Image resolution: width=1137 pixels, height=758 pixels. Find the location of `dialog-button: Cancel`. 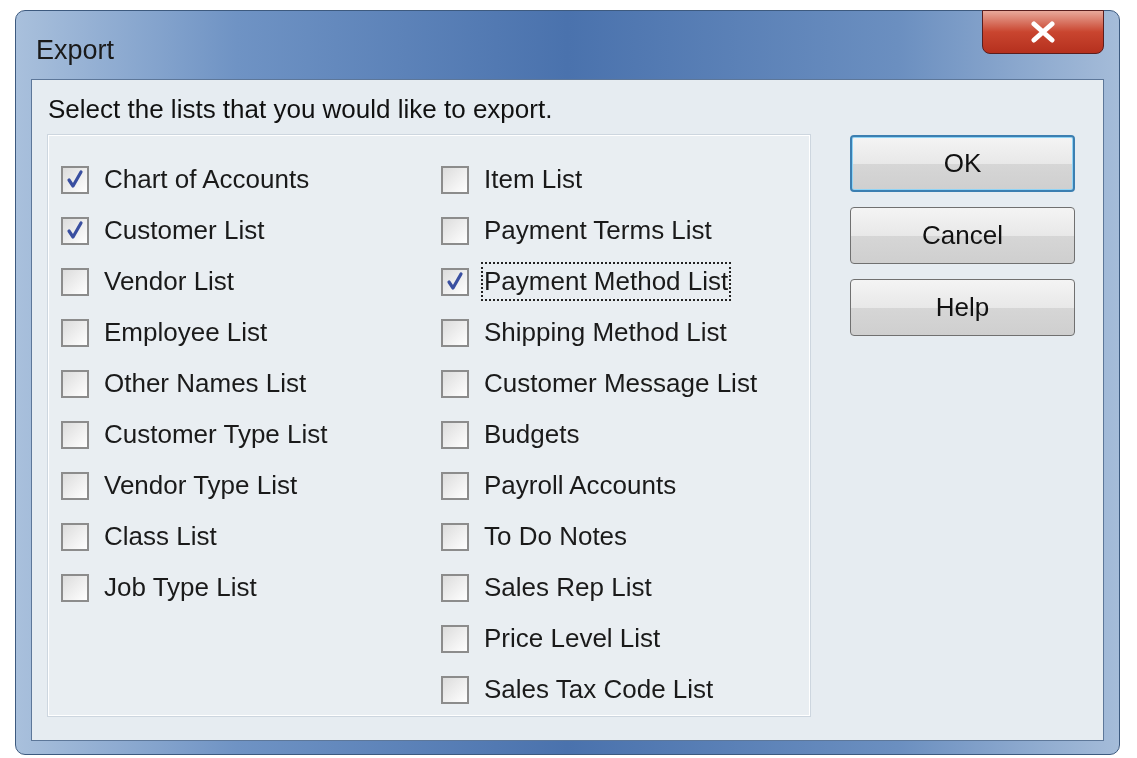

dialog-button: Cancel is located at coordinates (962, 235).